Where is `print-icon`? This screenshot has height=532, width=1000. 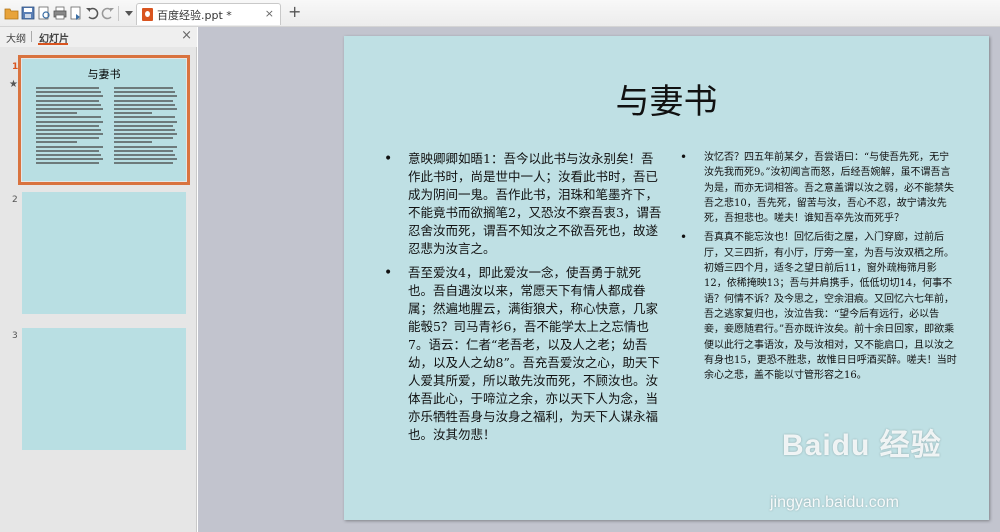
print-icon is located at coordinates (60, 13).